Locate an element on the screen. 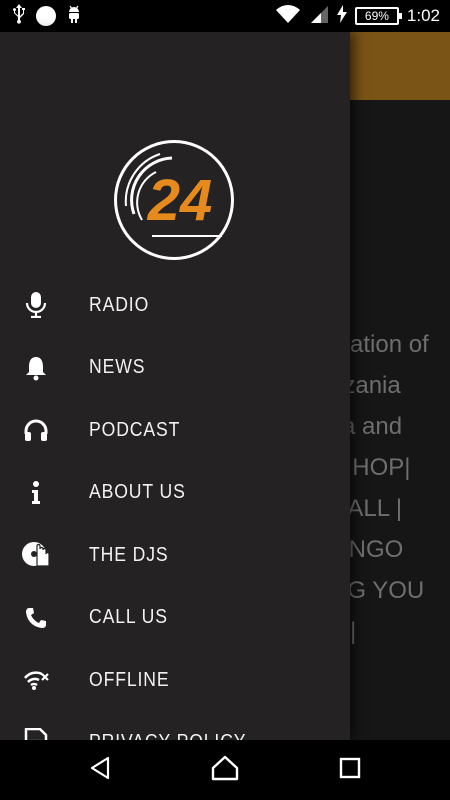 The image size is (450, 800). home-button is located at coordinates (225, 770).